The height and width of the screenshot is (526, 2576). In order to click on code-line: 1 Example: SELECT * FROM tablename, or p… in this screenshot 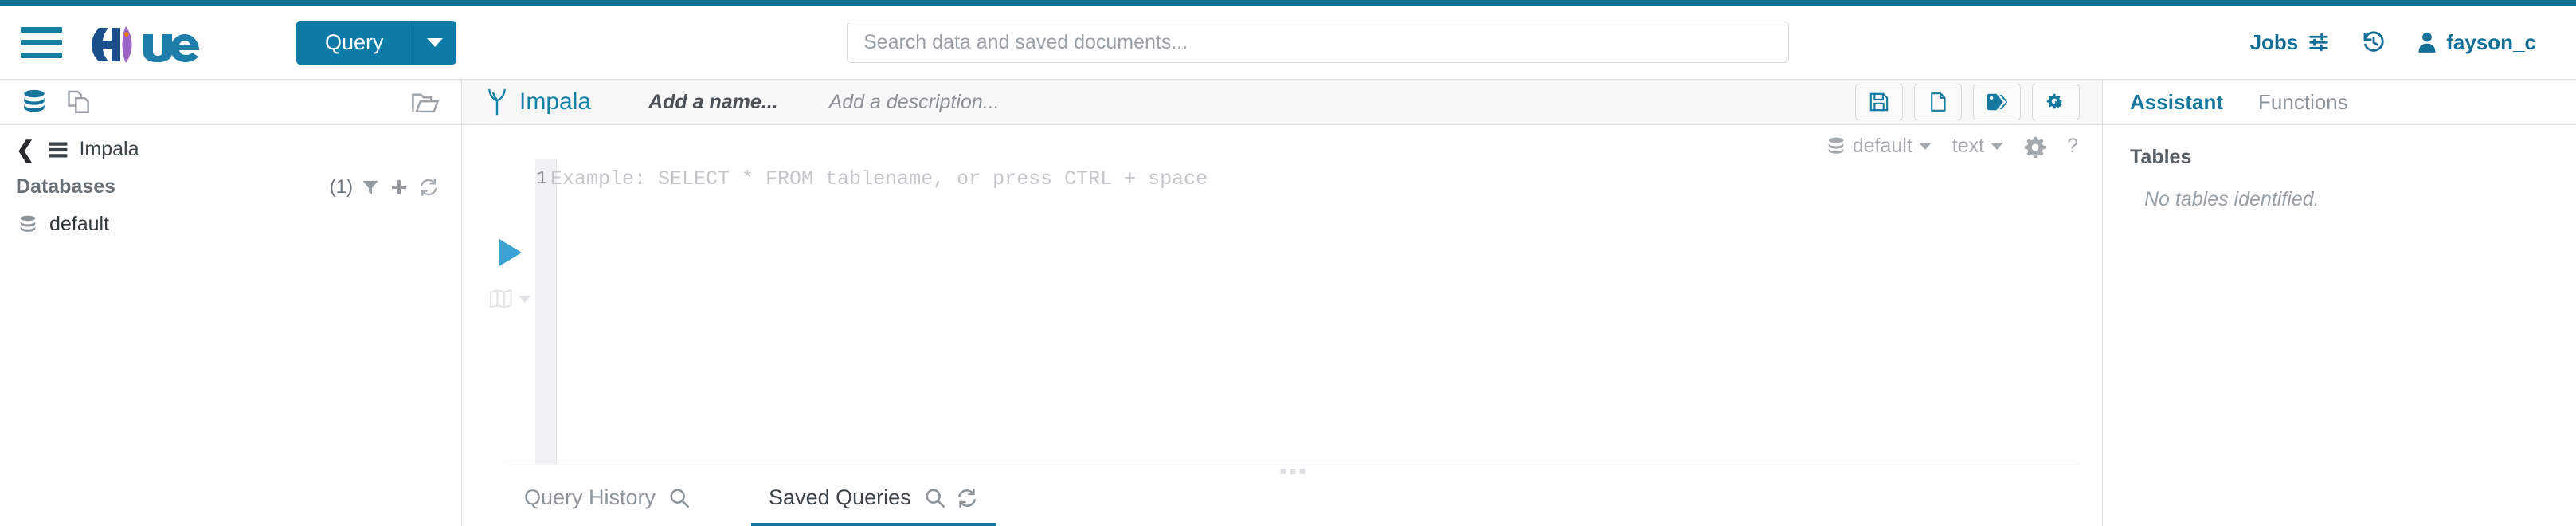, I will do `click(1319, 180)`.